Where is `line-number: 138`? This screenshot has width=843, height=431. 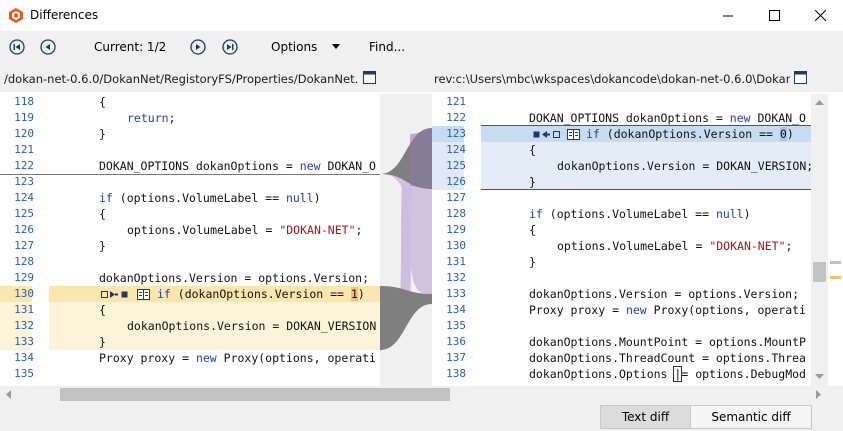 line-number: 138 is located at coordinates (456, 373).